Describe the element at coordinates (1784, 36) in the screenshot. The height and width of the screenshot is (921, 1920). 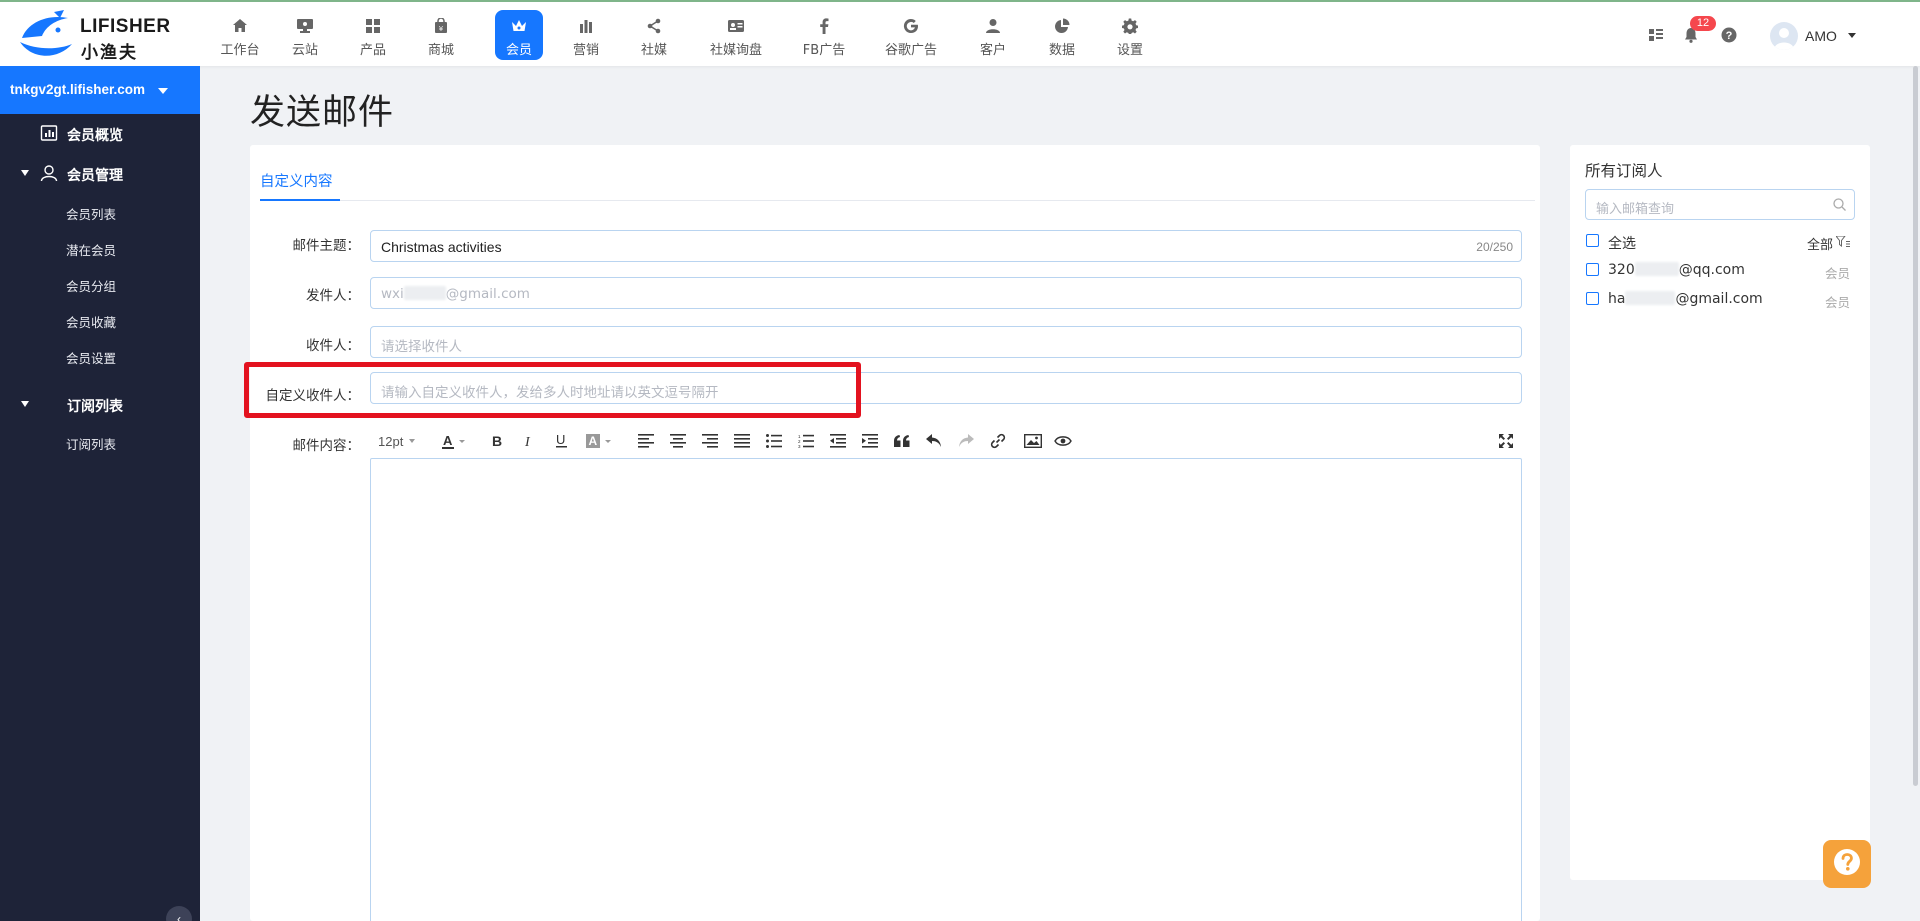
I see `avatar` at that location.